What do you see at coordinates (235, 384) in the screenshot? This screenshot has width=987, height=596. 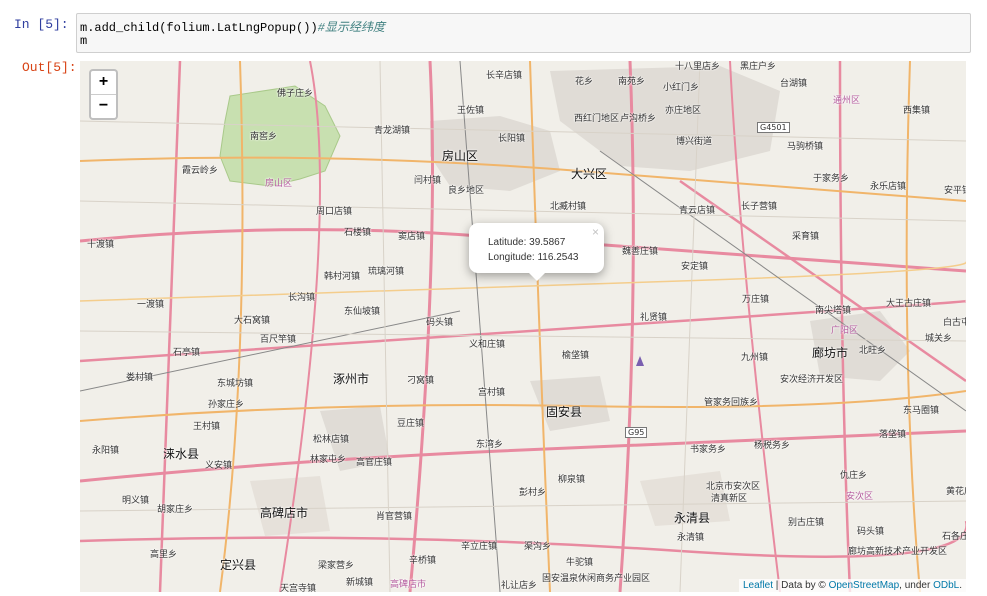 I see `map-label: 东城坊镇` at bounding box center [235, 384].